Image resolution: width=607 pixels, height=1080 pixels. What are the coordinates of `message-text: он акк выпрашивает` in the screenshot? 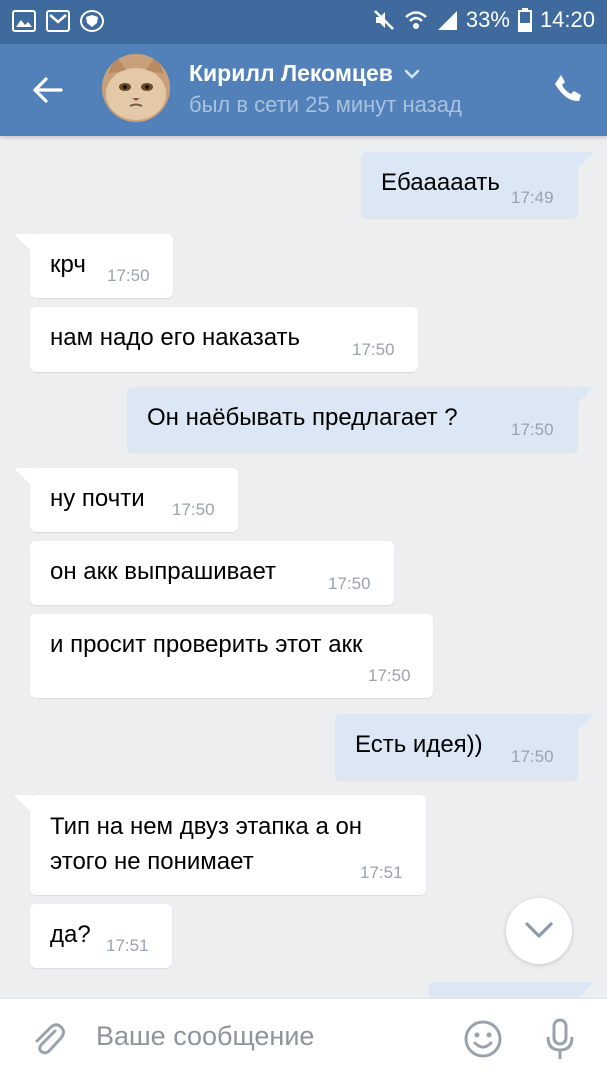 It's located at (163, 571).